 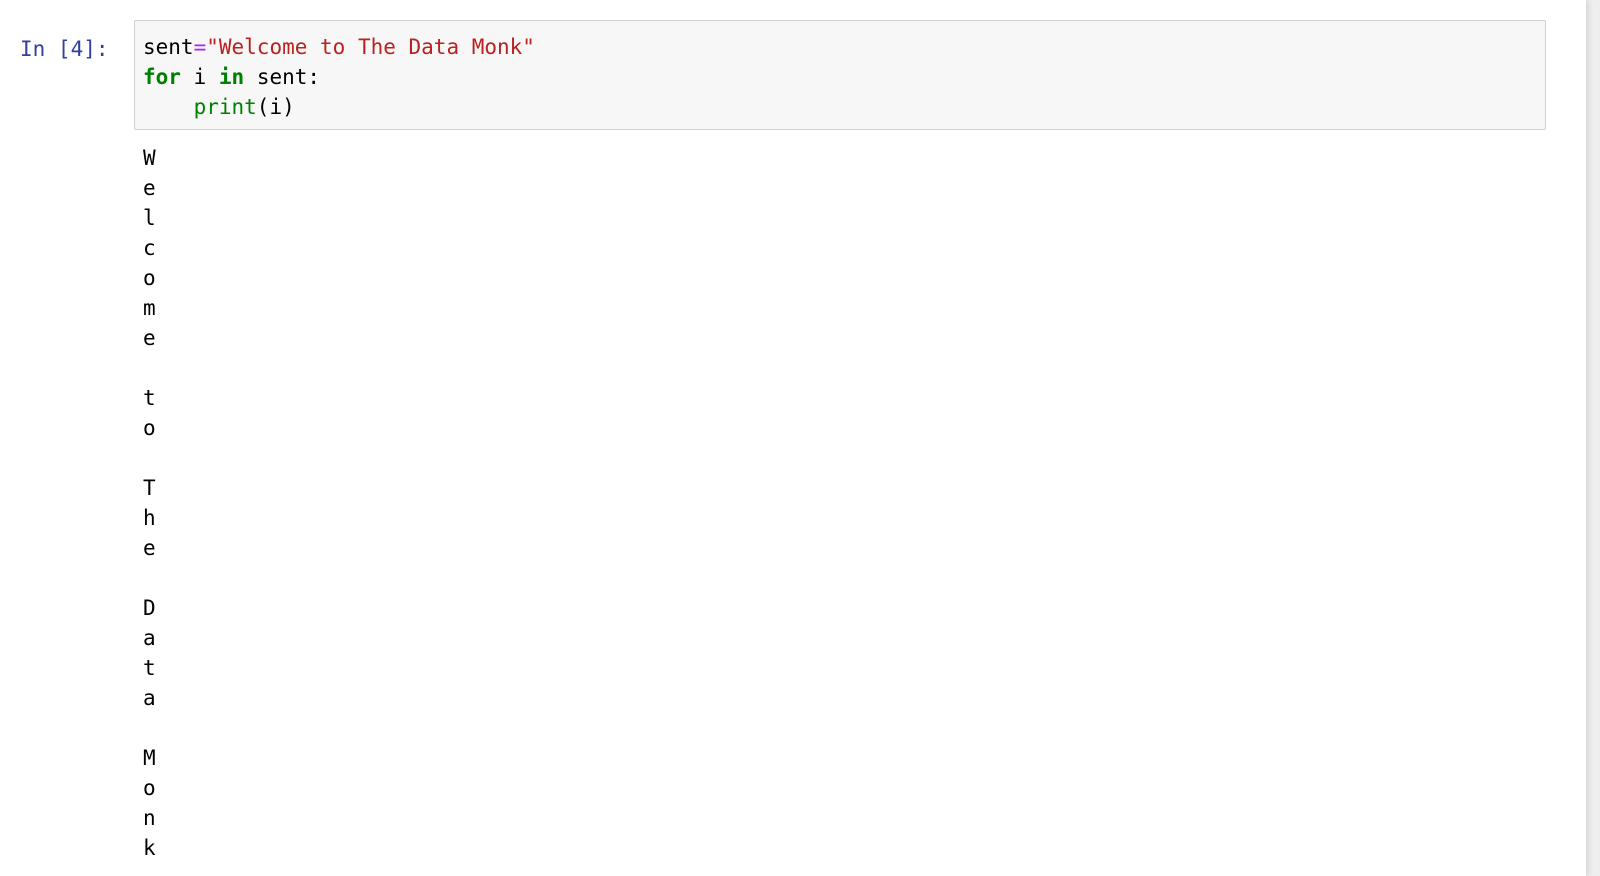 What do you see at coordinates (149, 488) in the screenshot?
I see `output-line: T` at bounding box center [149, 488].